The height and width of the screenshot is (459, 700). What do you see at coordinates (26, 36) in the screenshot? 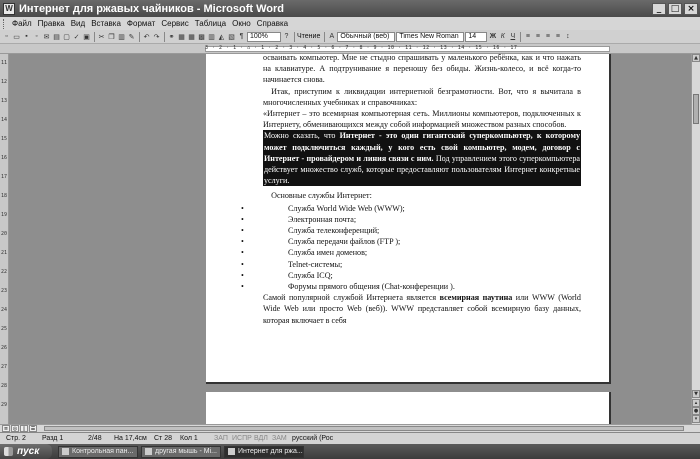
I see `save-icon: ▪` at bounding box center [26, 36].